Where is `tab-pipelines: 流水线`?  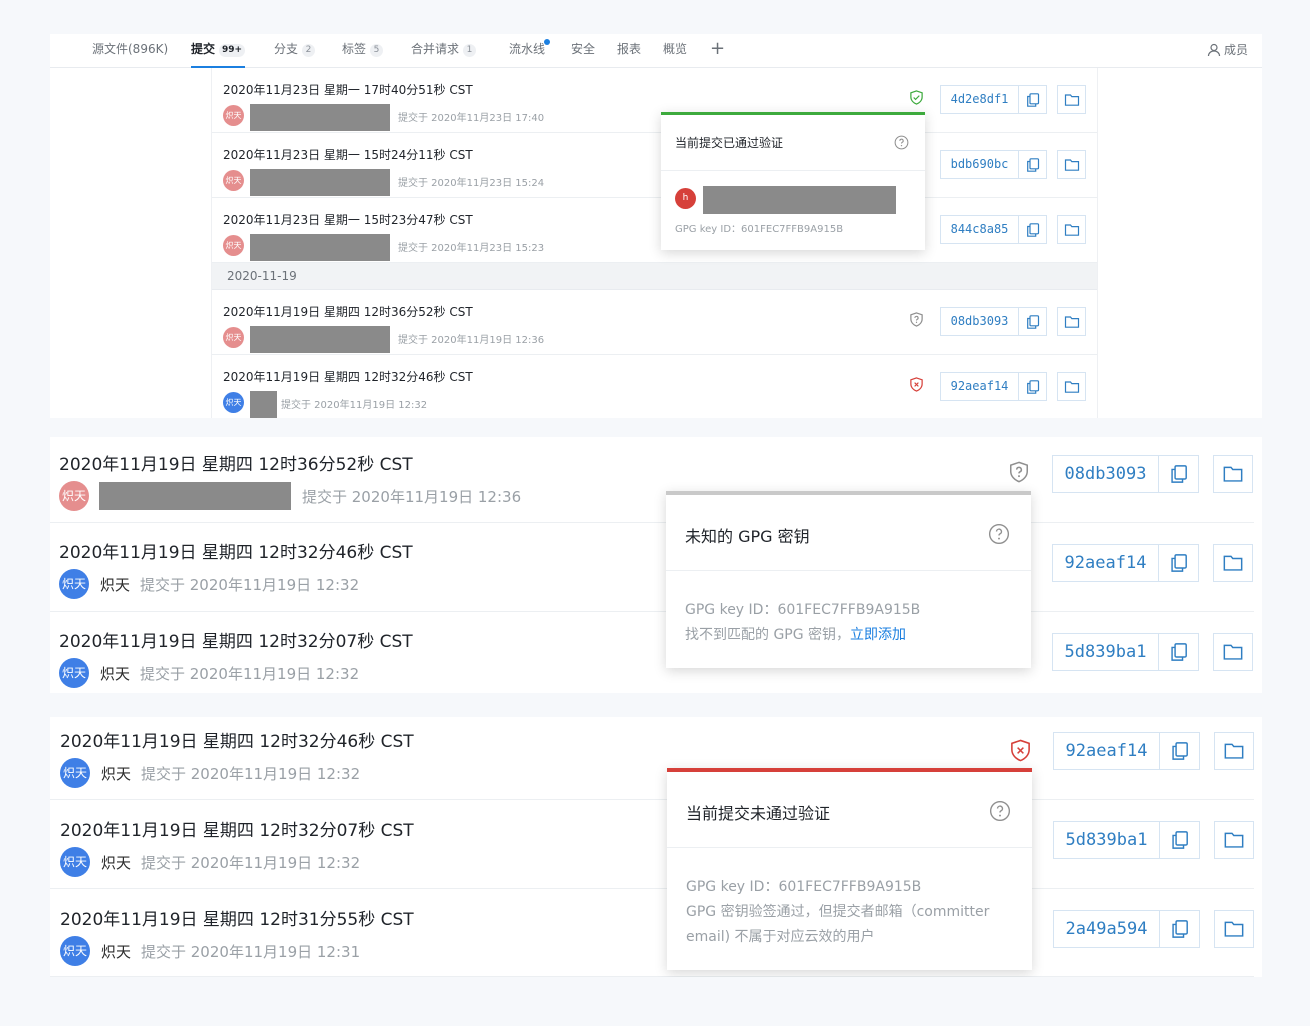 tab-pipelines: 流水线 is located at coordinates (530, 51).